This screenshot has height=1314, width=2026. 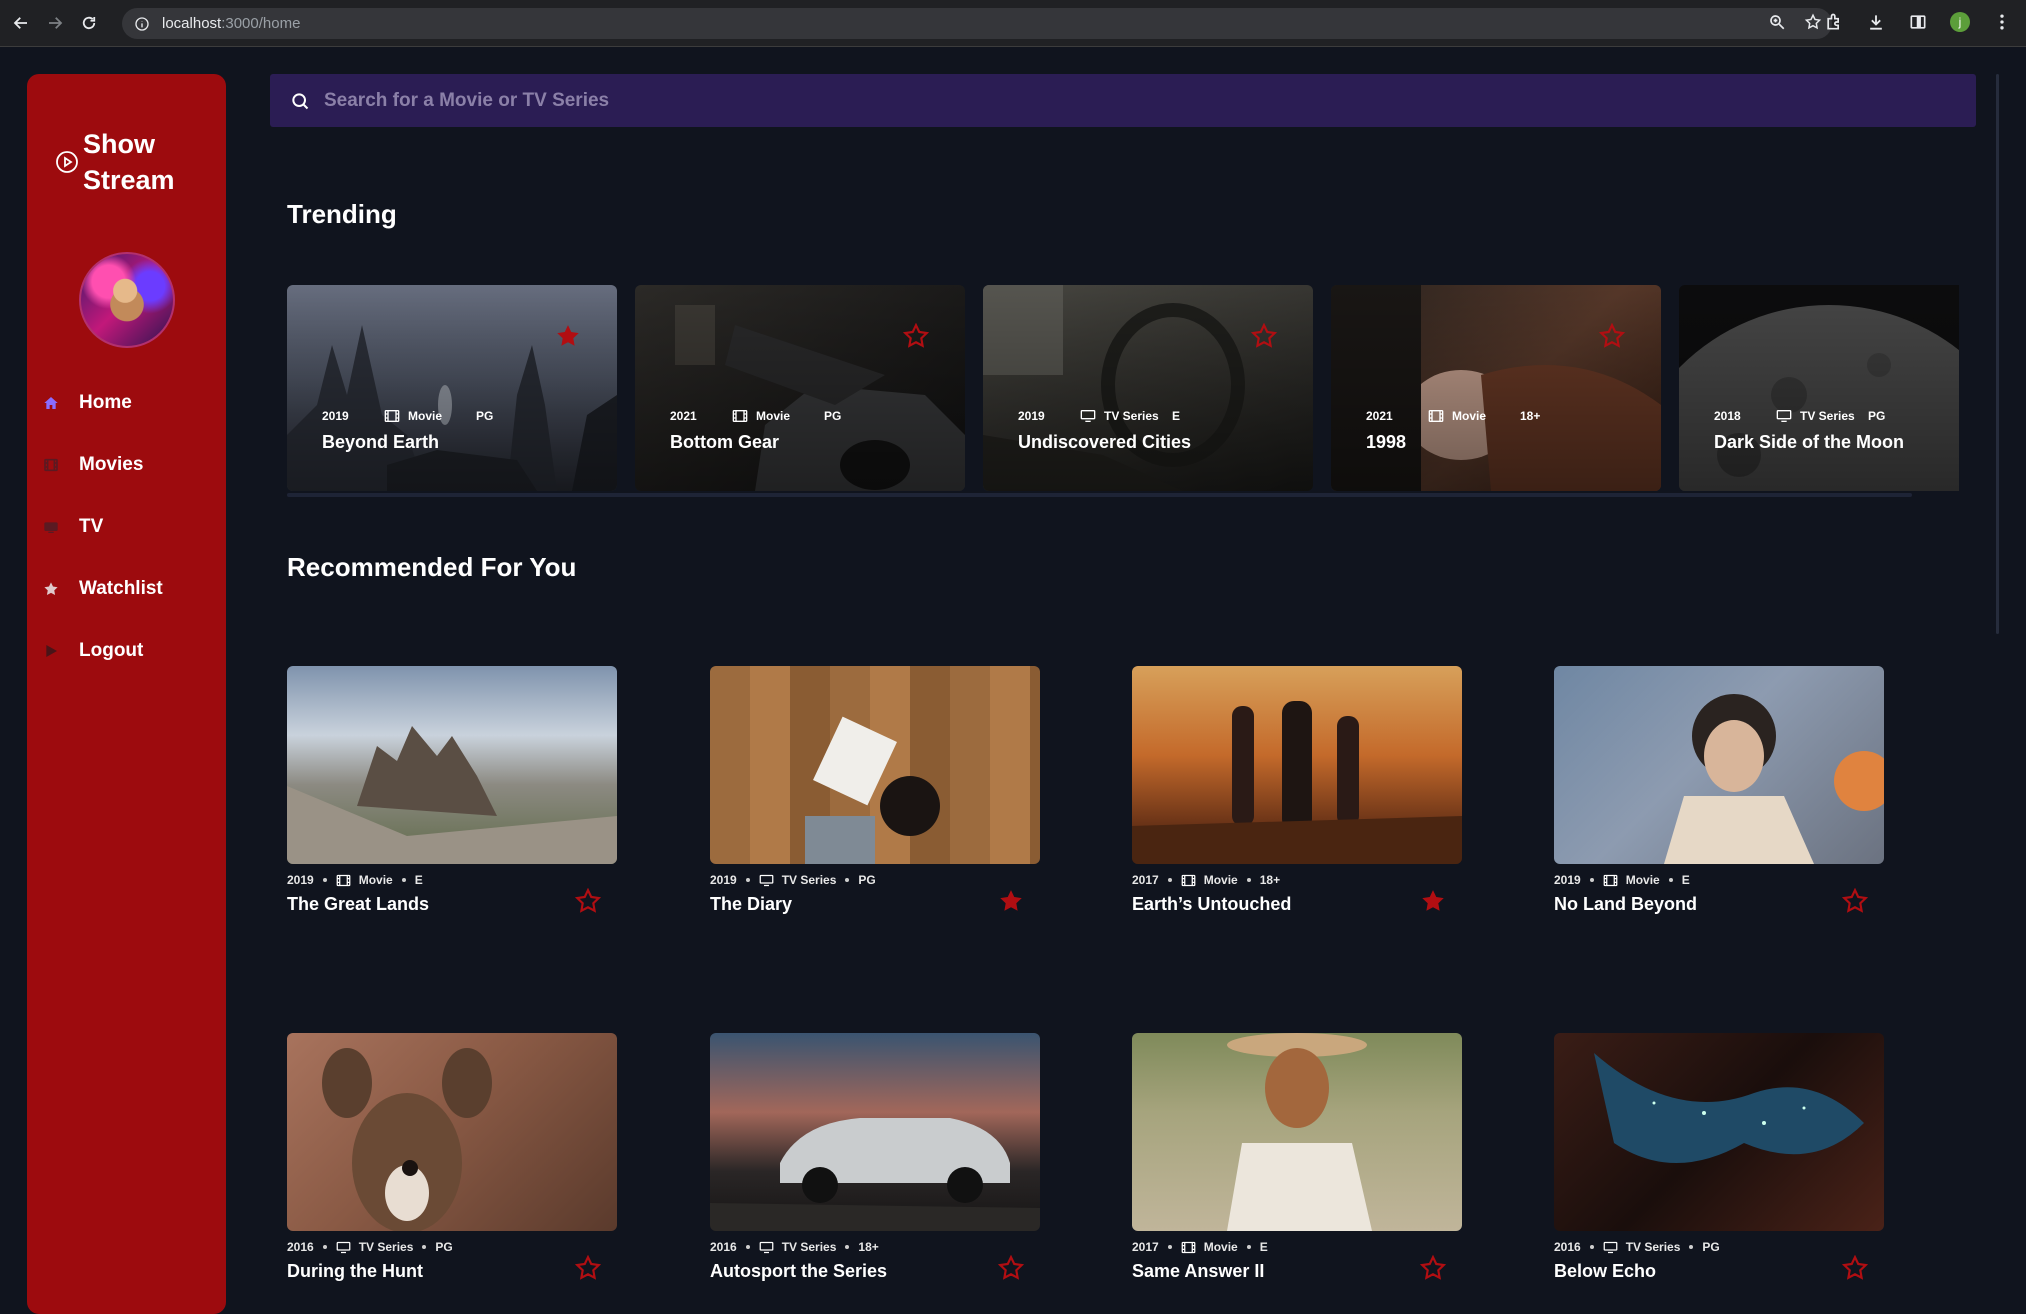 What do you see at coordinates (129, 162) in the screenshot?
I see `app-name: Show Stream` at bounding box center [129, 162].